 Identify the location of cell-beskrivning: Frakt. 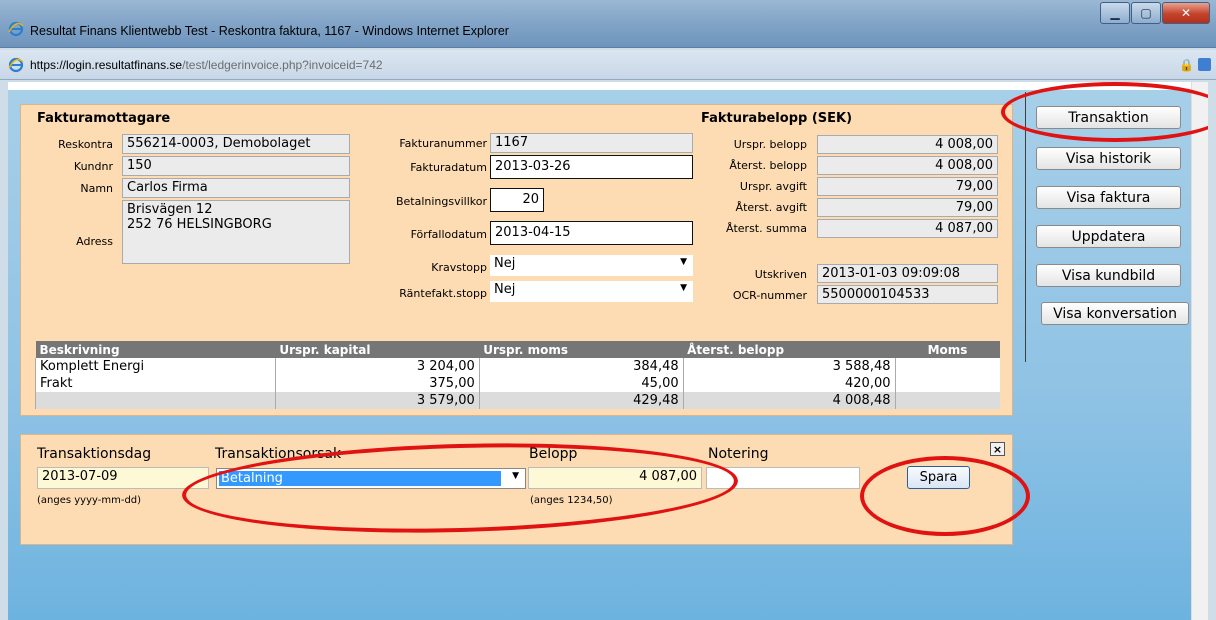
(155, 383).